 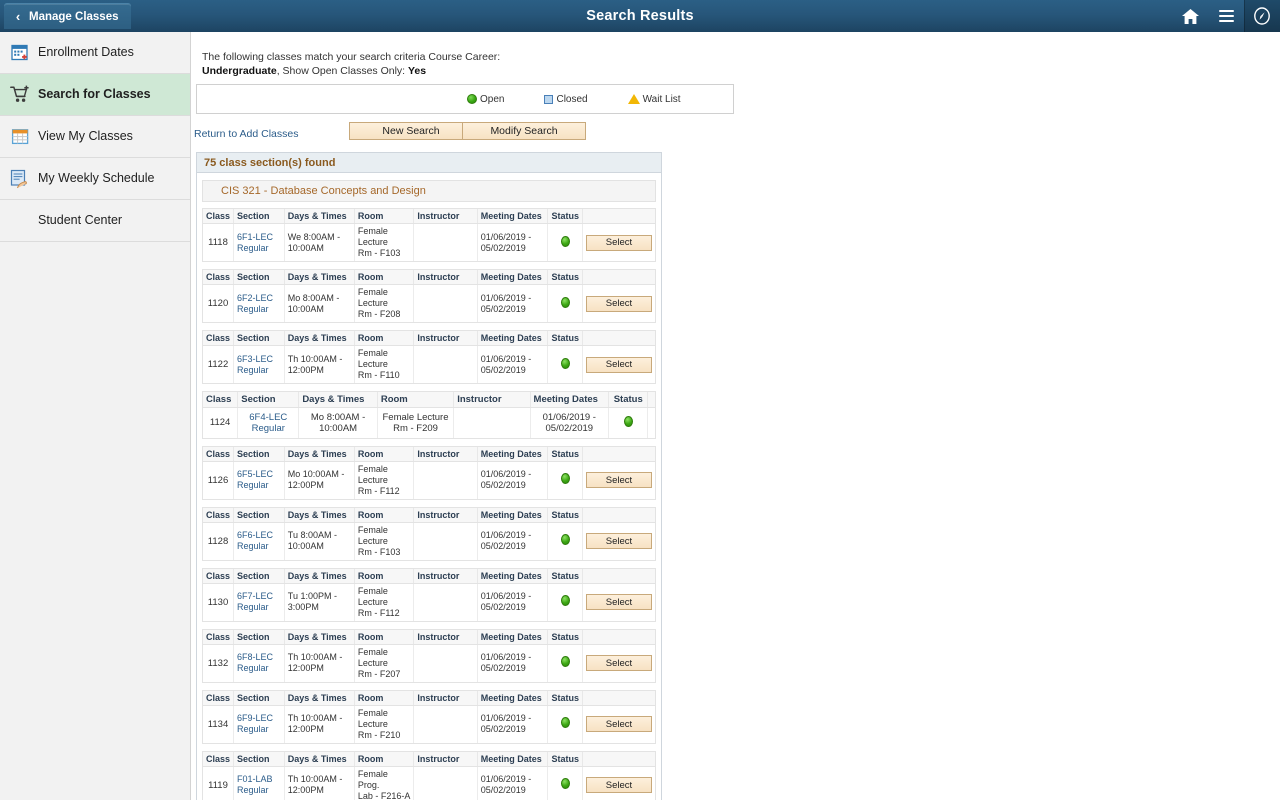 What do you see at coordinates (246, 134) in the screenshot?
I see `return-to-add-classes-link: Return to Add Classes` at bounding box center [246, 134].